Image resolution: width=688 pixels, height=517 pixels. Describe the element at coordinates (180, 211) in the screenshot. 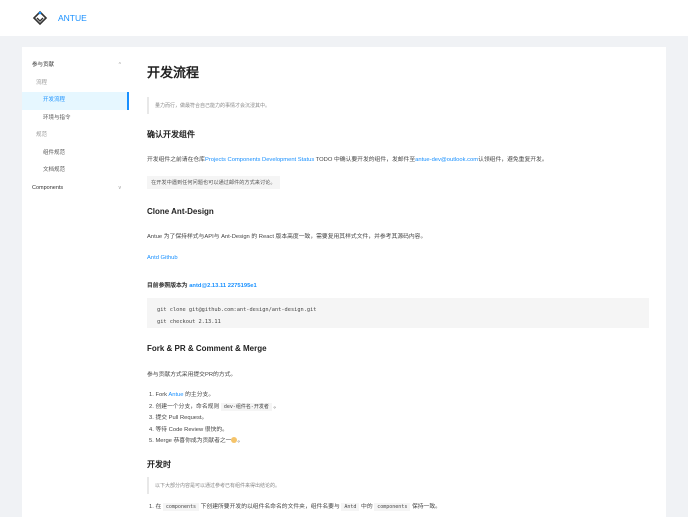

I see `heading-clone: Clone Ant-Design` at that location.